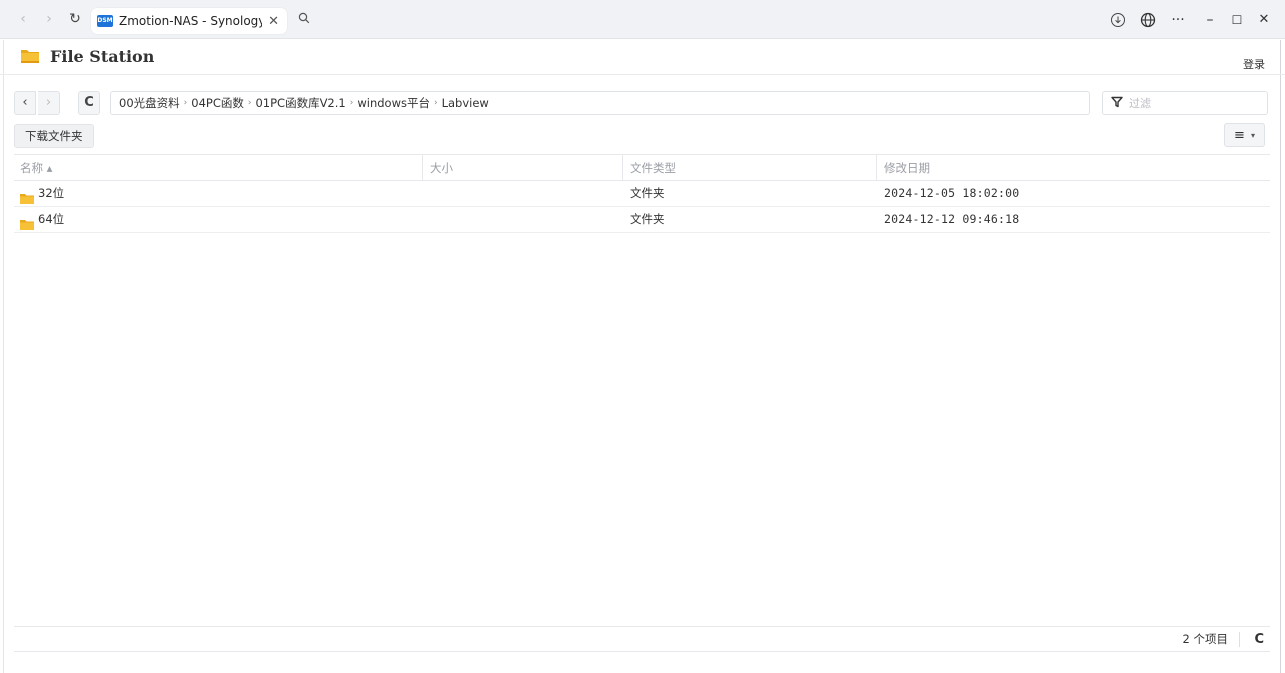 The height and width of the screenshot is (673, 1285). What do you see at coordinates (89, 103) in the screenshot?
I see `refresh-button: C` at bounding box center [89, 103].